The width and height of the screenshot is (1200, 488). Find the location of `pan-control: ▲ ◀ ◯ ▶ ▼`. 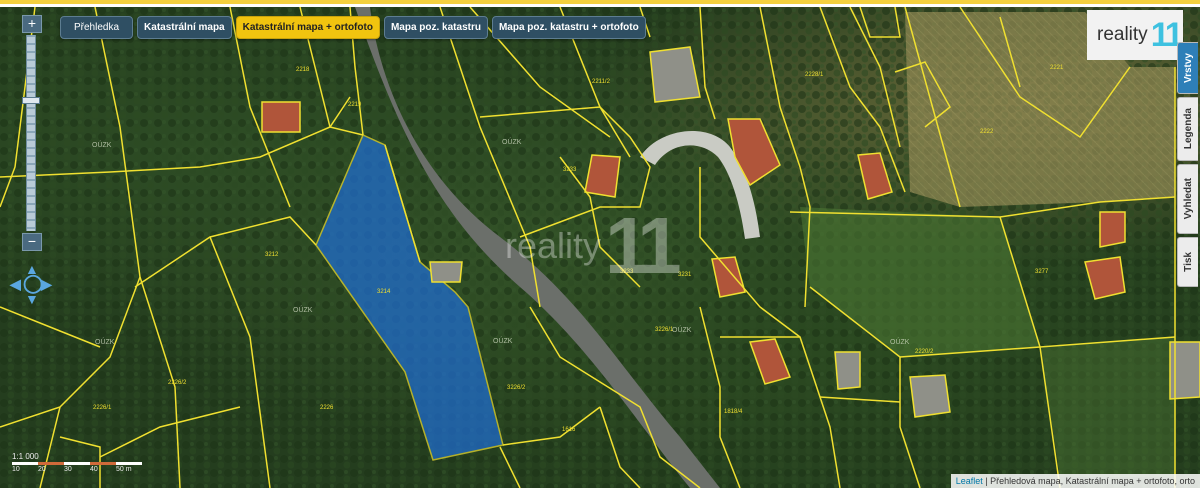

pan-control: ▲ ◀ ◯ ▶ ▼ is located at coordinates (31, 284).